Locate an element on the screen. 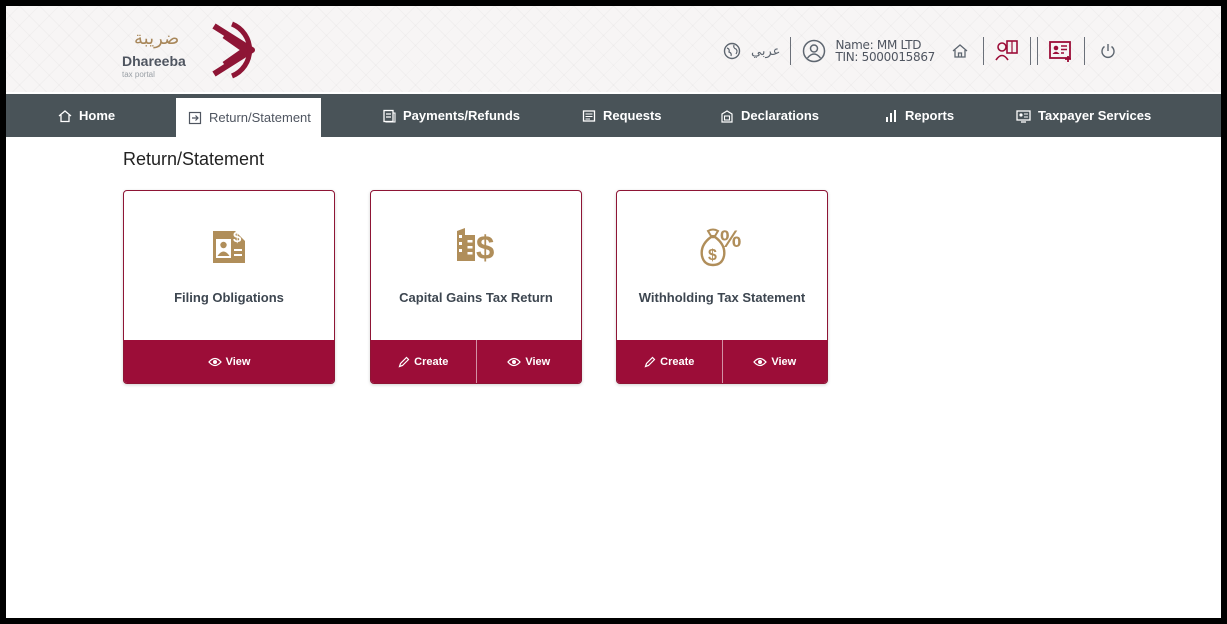  language-switch: عربي is located at coordinates (765, 51).